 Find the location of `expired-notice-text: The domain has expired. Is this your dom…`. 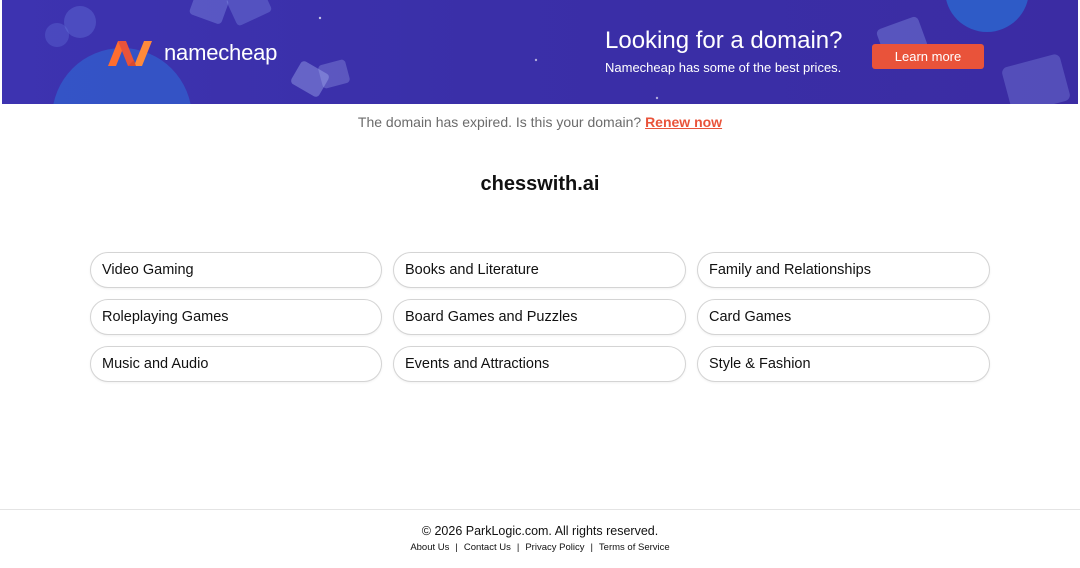

expired-notice-text: The domain has expired. Is this your dom… is located at coordinates (499, 122).